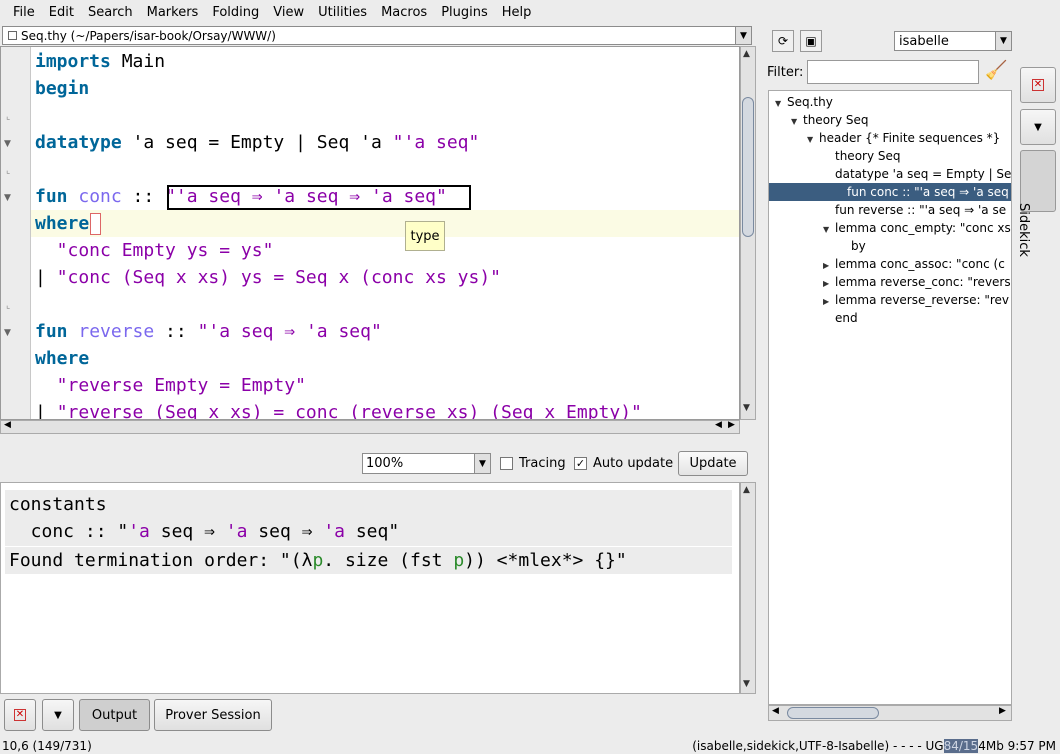 The image size is (1060, 754). Describe the element at coordinates (370, 427) in the screenshot. I see `editor-horizontal-scrollbar: ◀ ◀ ▶` at that location.